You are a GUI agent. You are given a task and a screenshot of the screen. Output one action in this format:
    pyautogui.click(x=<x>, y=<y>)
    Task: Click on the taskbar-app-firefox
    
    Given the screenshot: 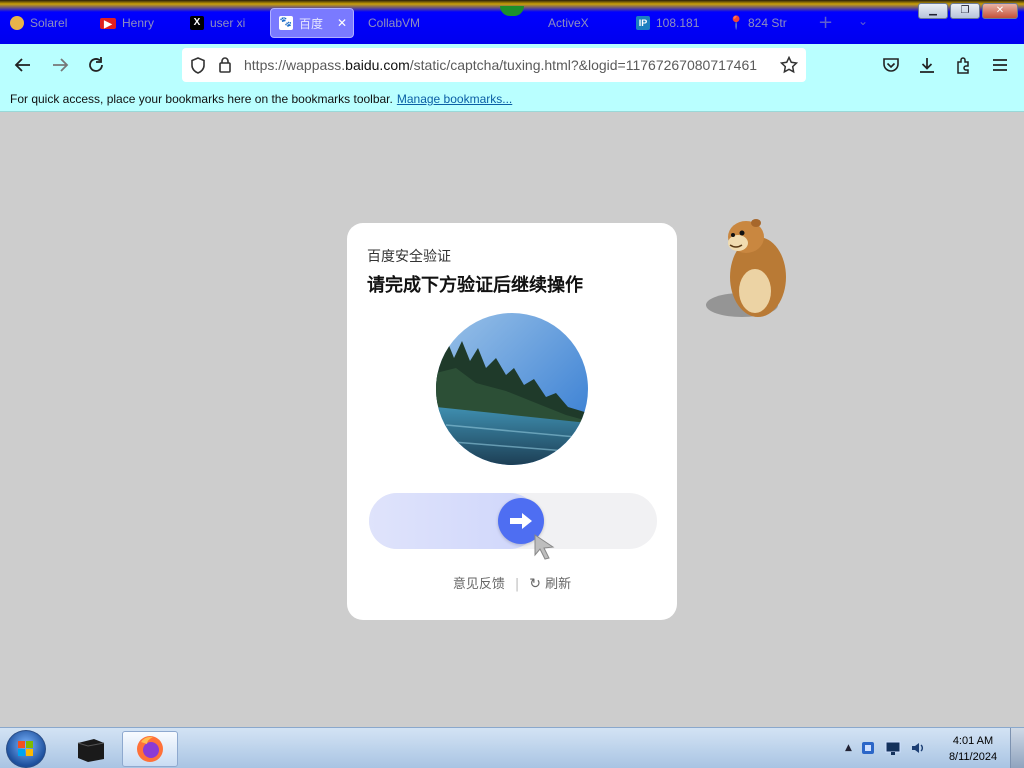 What is the action you would take?
    pyautogui.click(x=150, y=749)
    